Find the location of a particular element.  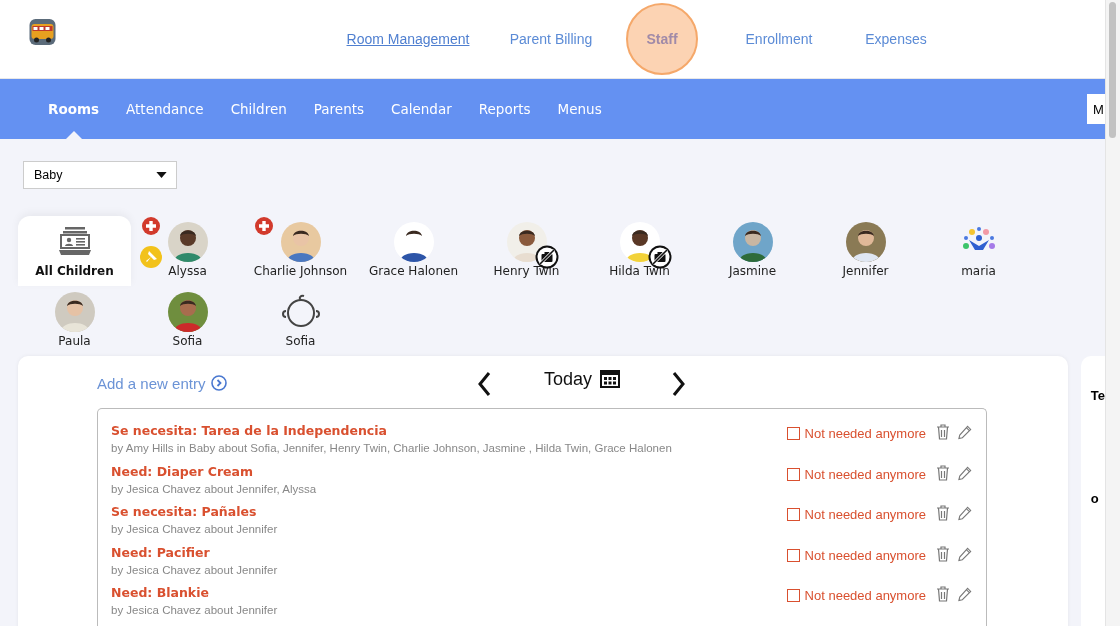

entry-byline: by Jesica Chavez about Jennifer, Alyssa is located at coordinates (214, 489).